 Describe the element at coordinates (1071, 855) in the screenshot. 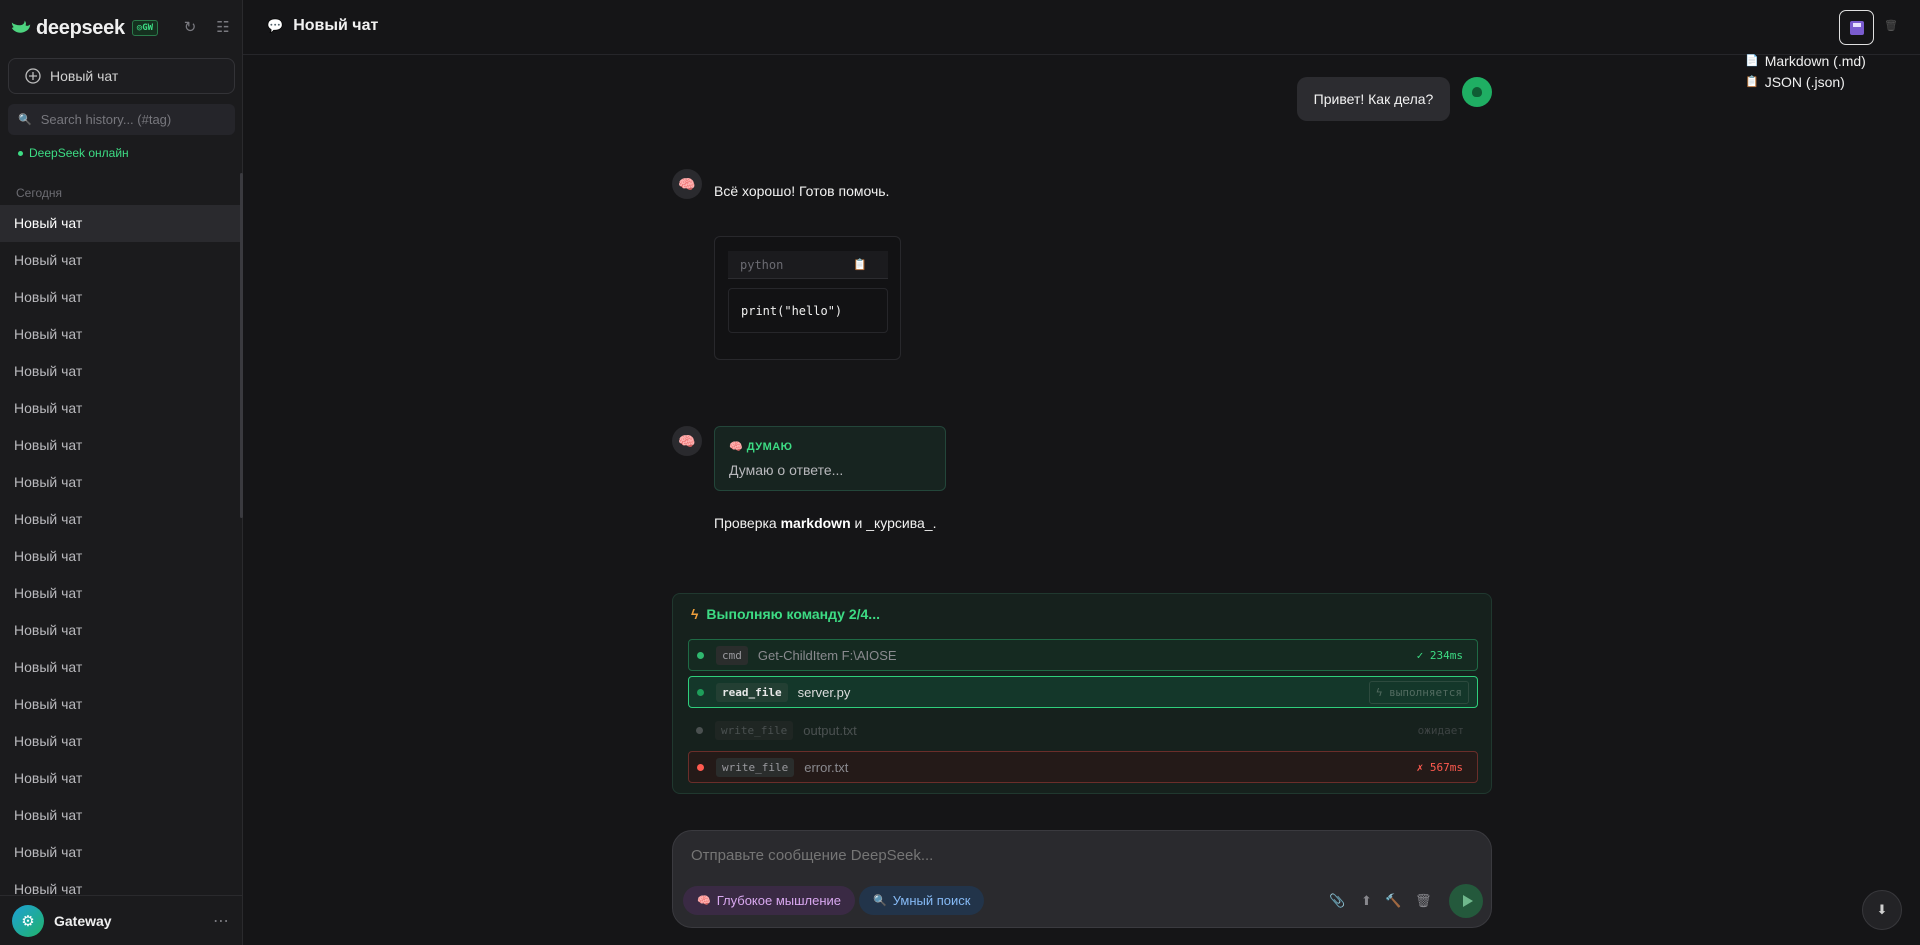

I see `message-input` at that location.